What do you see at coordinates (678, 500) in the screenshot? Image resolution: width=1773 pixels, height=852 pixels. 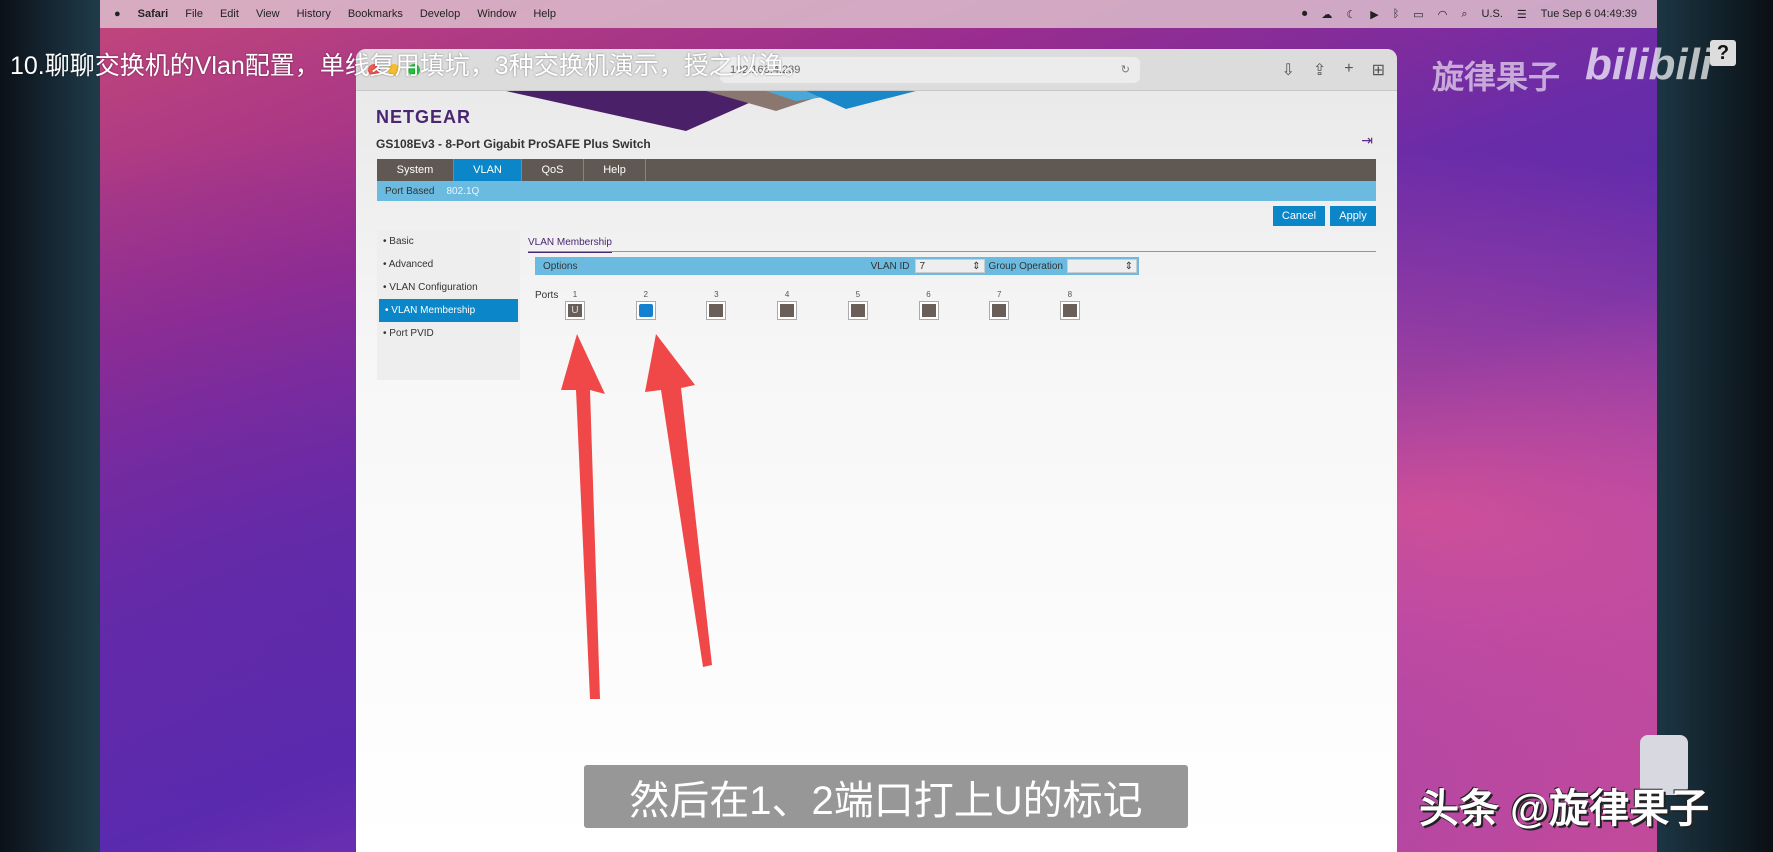 I see `red-arrow-port2` at bounding box center [678, 500].